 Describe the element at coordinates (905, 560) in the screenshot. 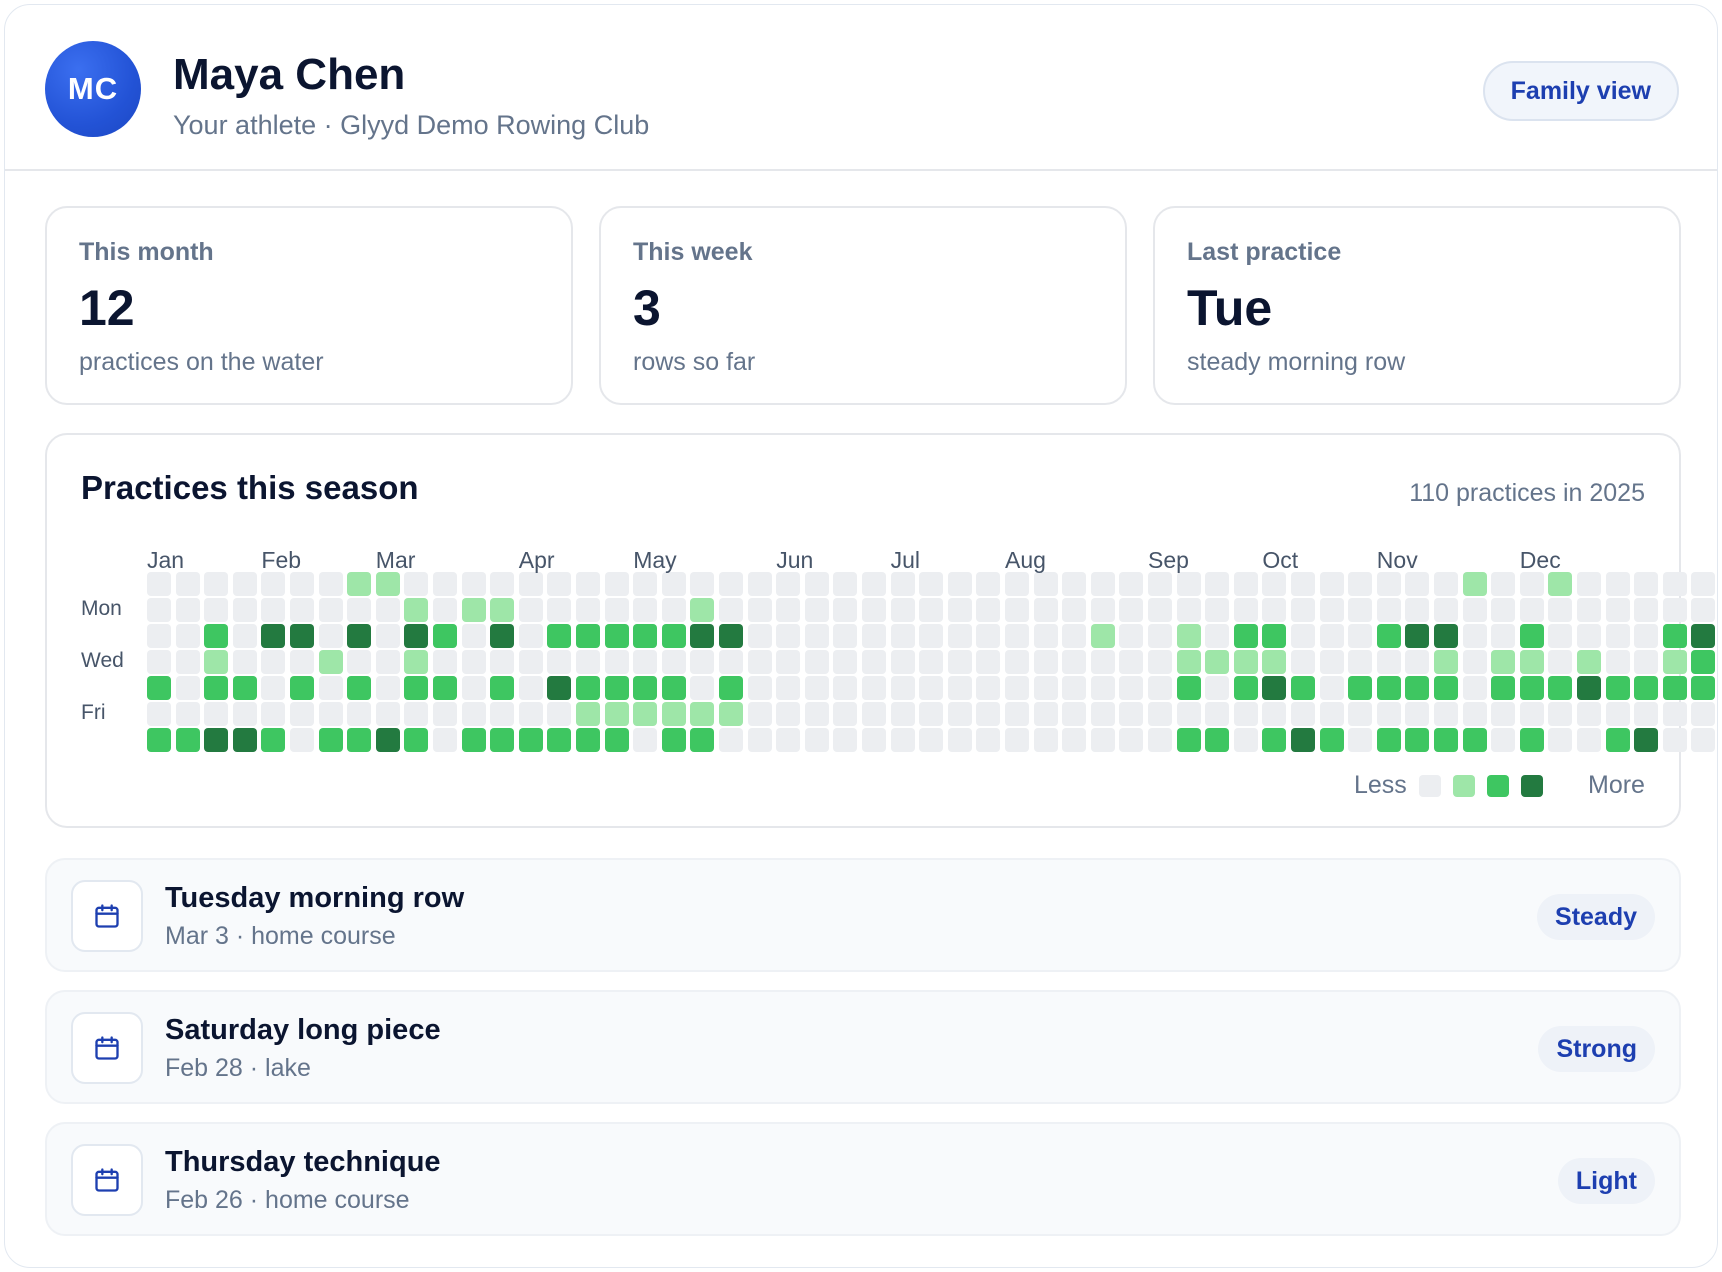

I see `heatmap-month-label: Jul` at that location.